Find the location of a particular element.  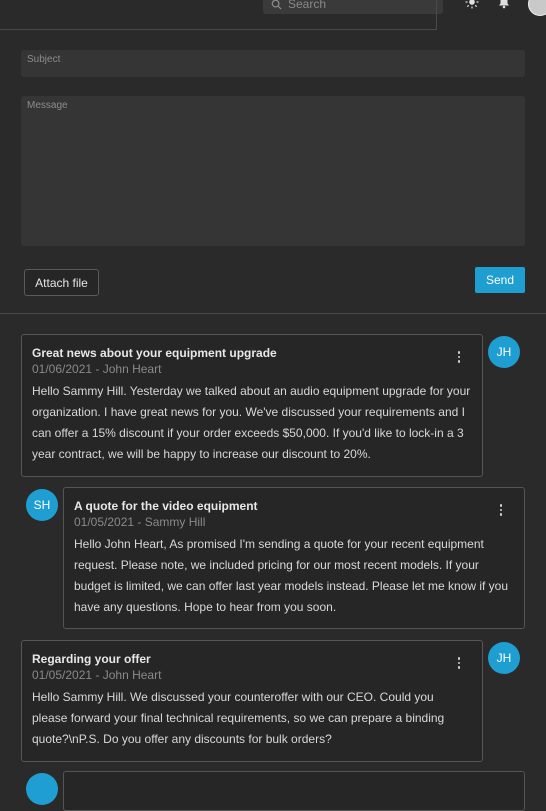

attach-file-button: Attach file is located at coordinates (61, 282).